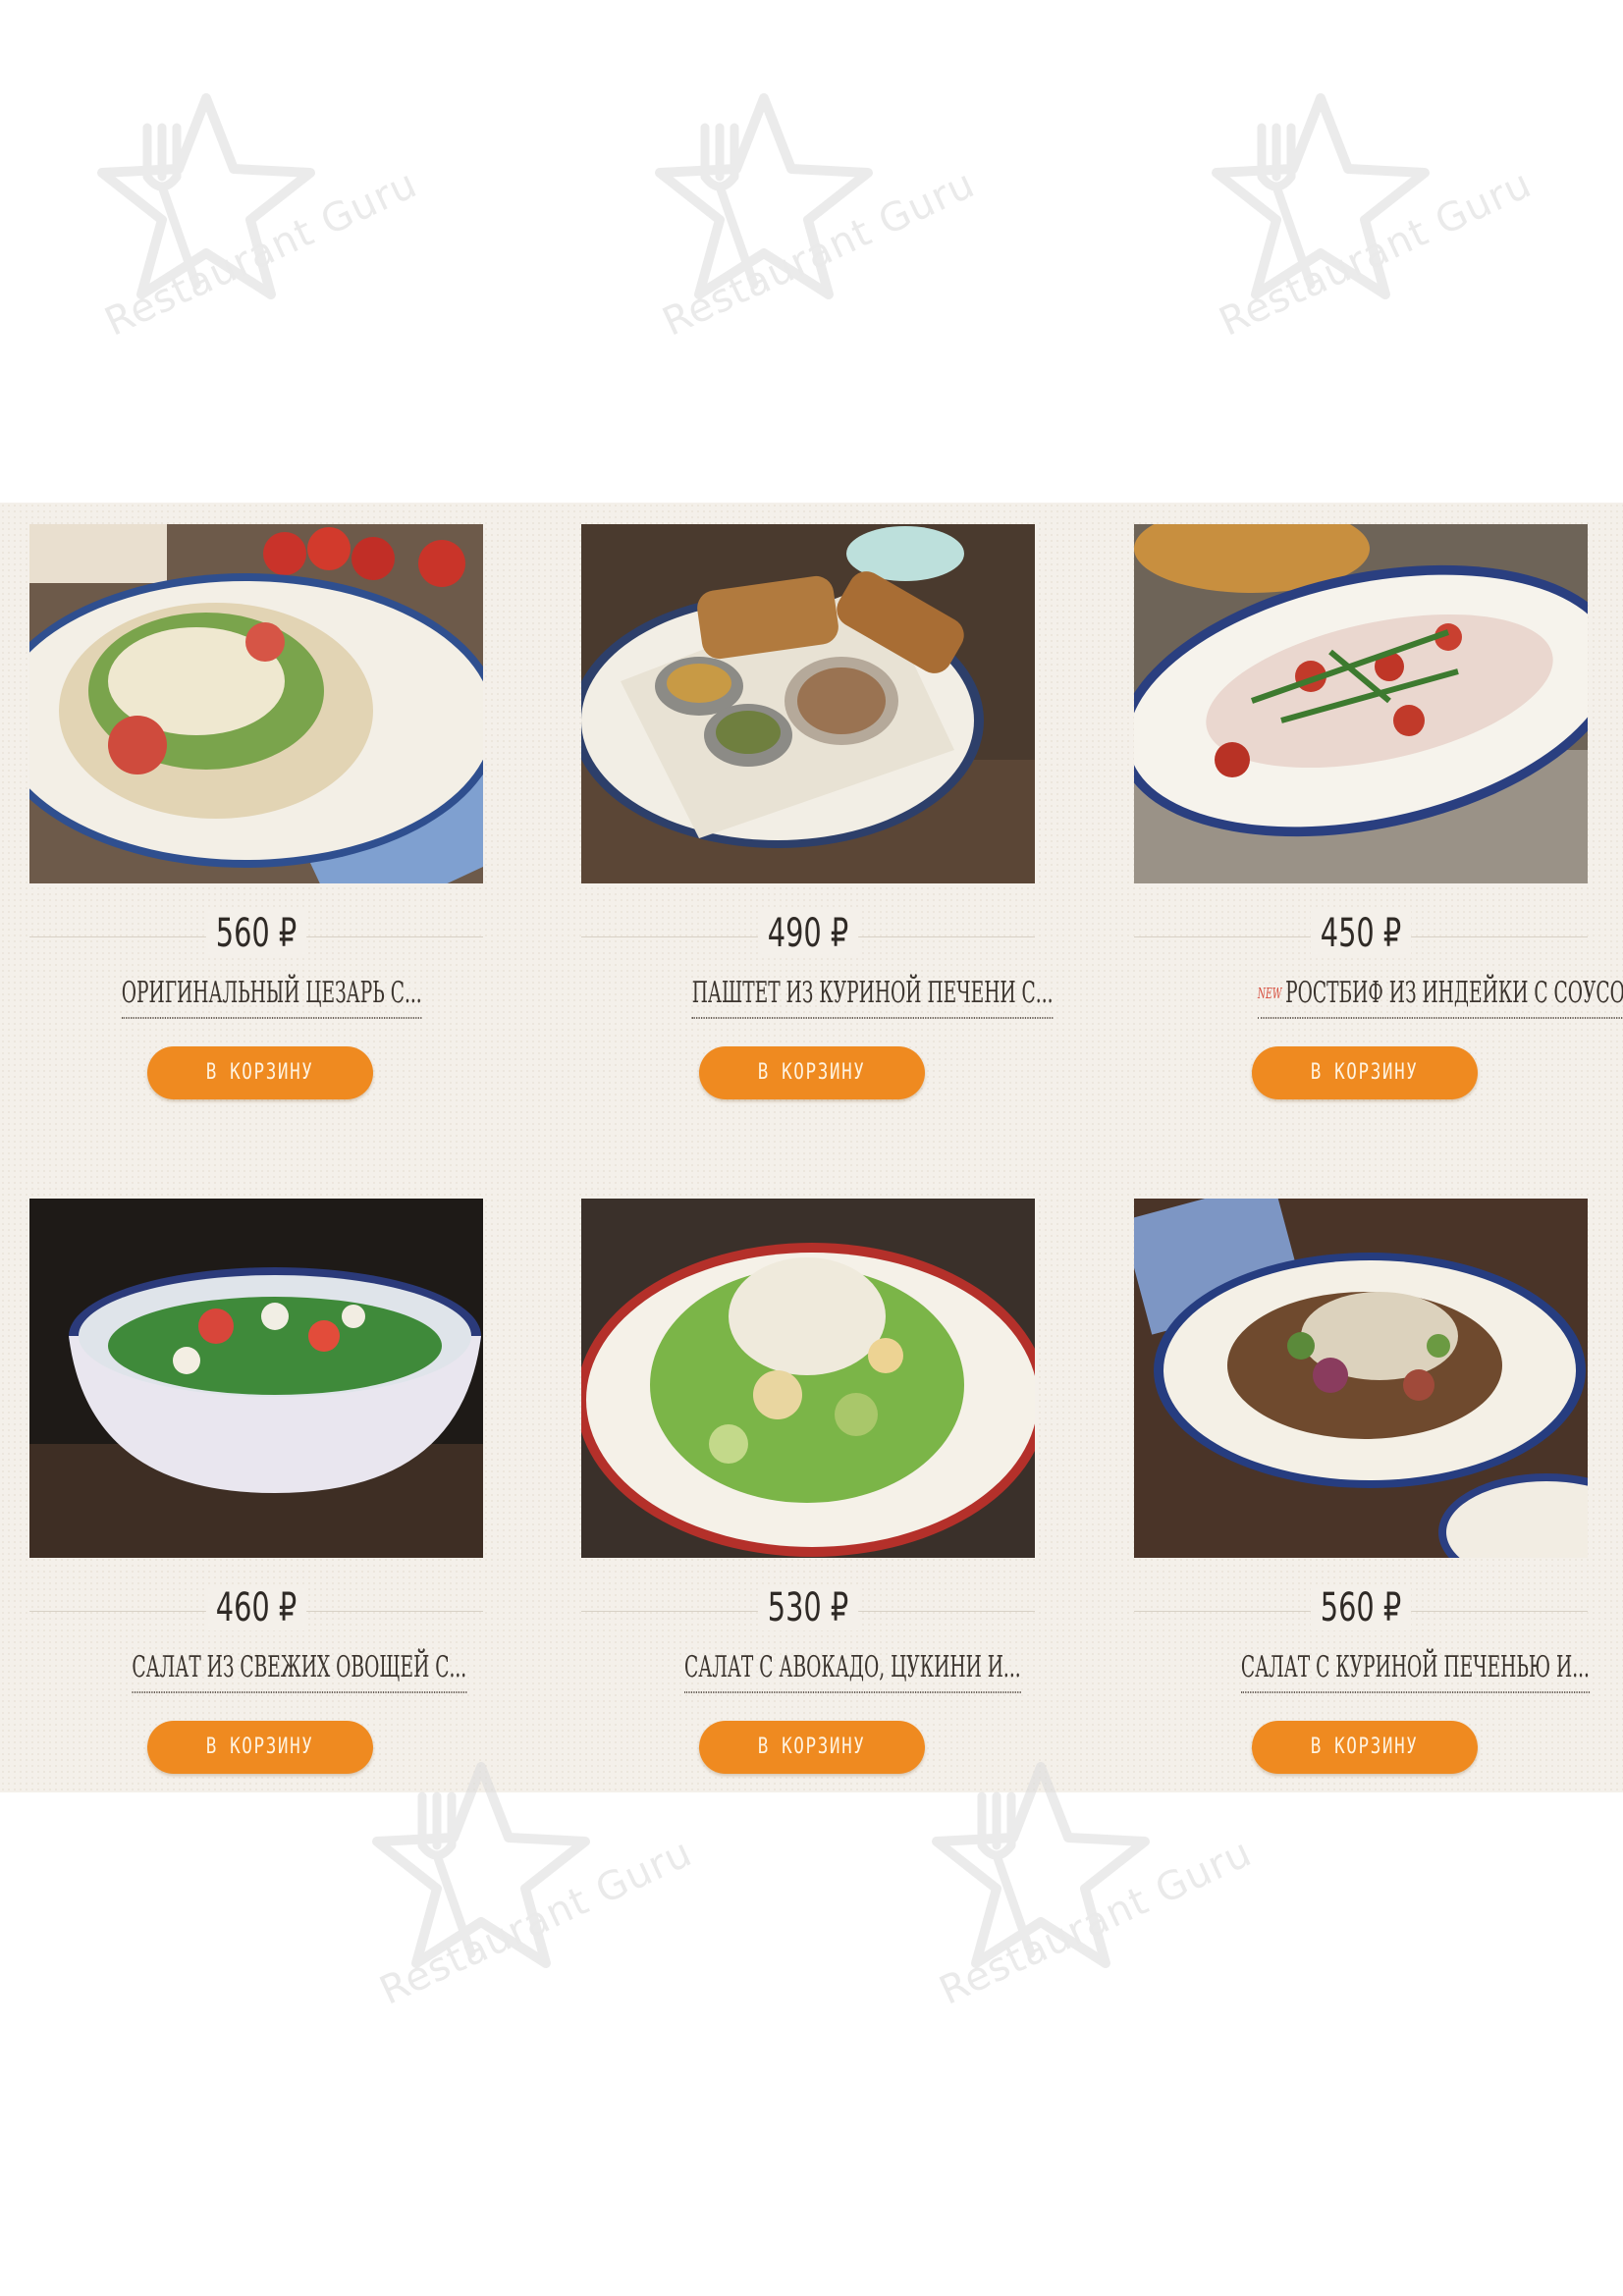  I want to click on dish-price: 450 ₽, so click(1361, 933).